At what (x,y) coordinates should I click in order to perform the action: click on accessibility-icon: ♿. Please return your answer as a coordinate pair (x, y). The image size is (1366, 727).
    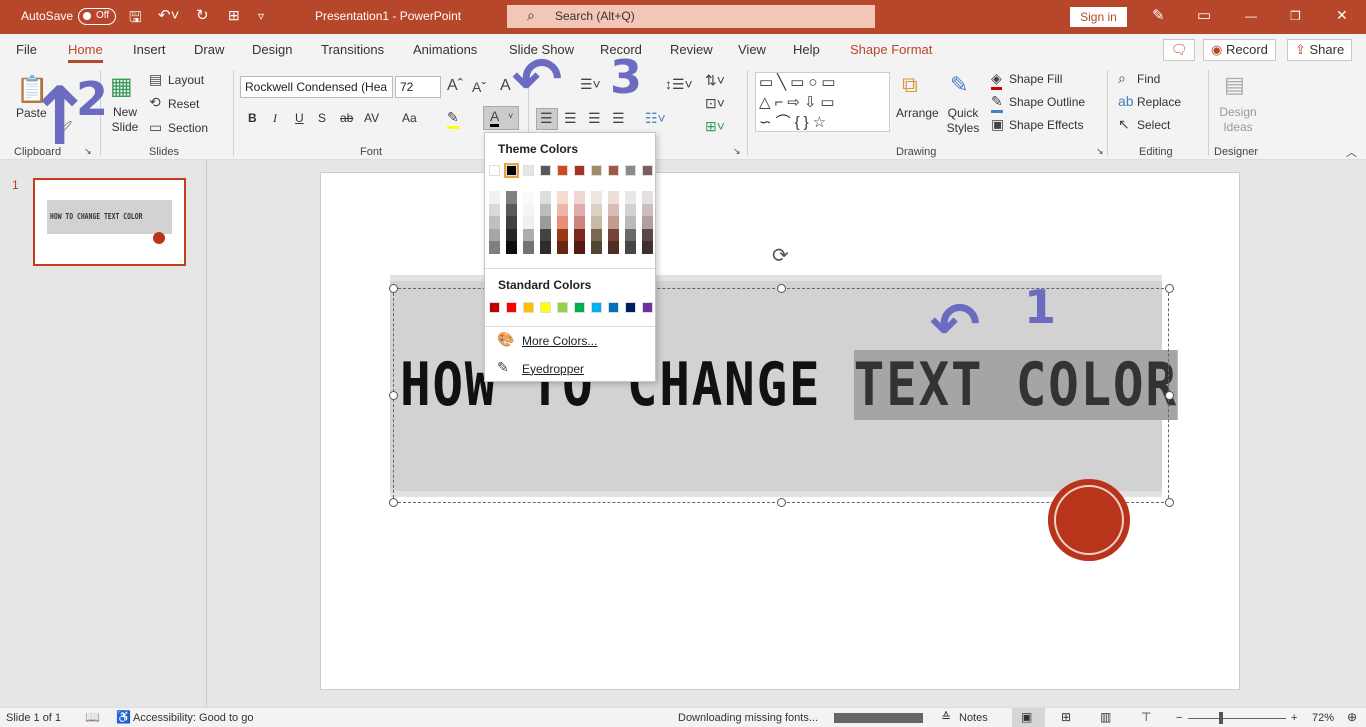
    Looking at the image, I should click on (123, 717).